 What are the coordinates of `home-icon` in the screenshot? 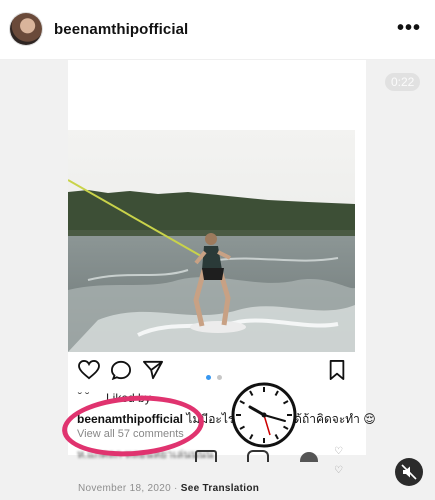 It's located at (206, 456).